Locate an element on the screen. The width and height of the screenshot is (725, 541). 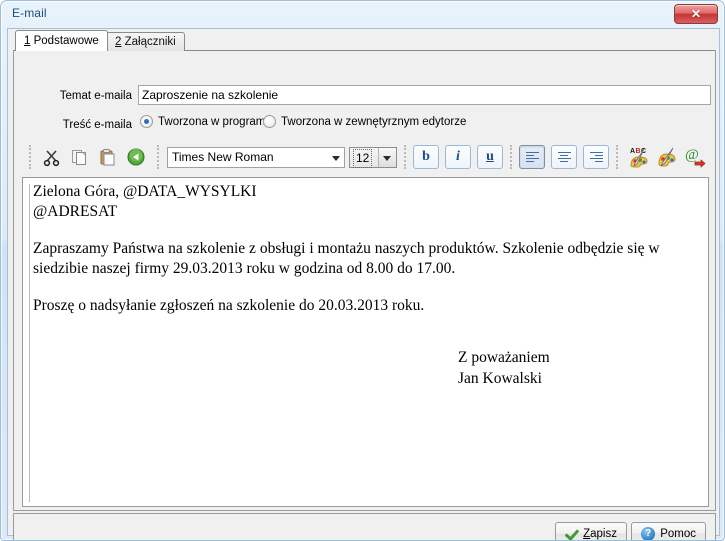
background-color-button is located at coordinates (667, 157).